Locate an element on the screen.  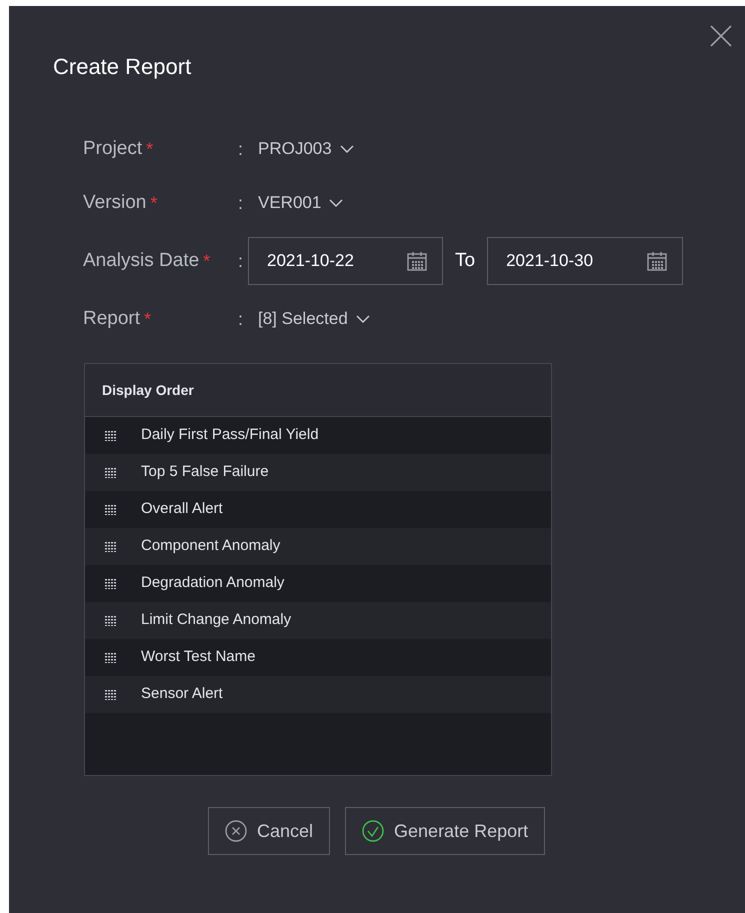
field-label: Analysis Date is located at coordinates (141, 260).